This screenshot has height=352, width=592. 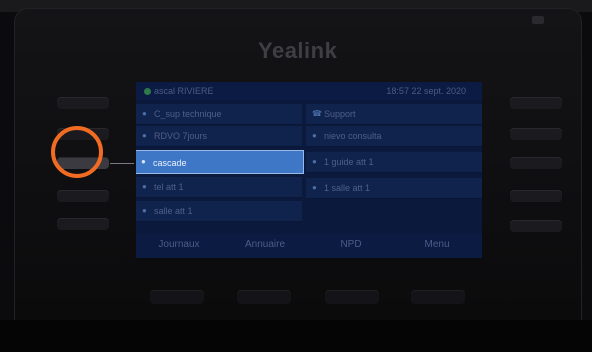 I want to click on callout-connector-line, so click(x=122, y=163).